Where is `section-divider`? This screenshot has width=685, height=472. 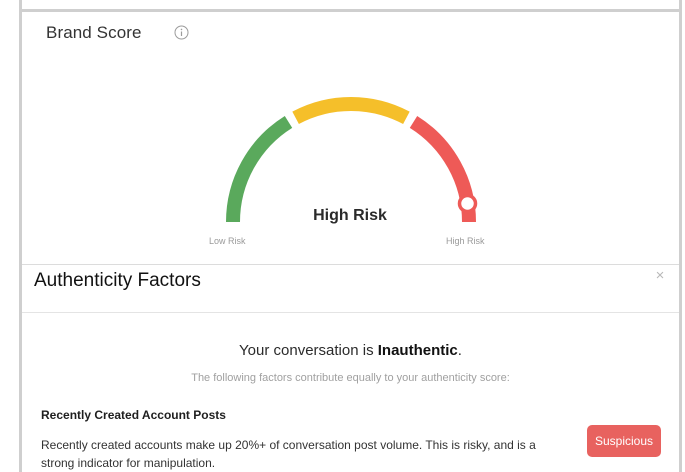 section-divider is located at coordinates (350, 264).